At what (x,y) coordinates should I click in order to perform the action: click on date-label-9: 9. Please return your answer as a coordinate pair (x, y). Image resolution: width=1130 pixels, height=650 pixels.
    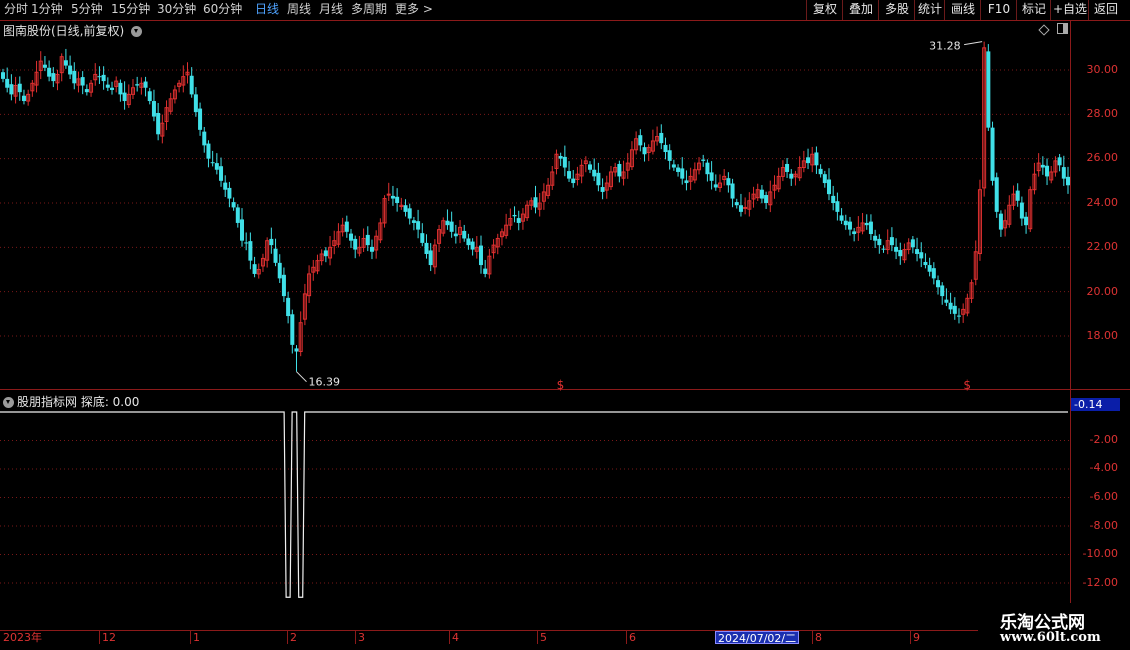
    Looking at the image, I should click on (916, 637).